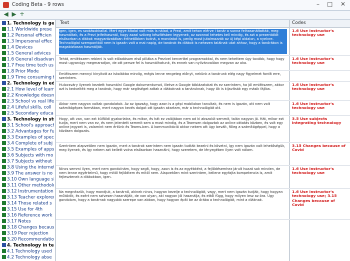  I want to click on tree-item-label: 3.13 Teacher explored, so click(30, 198).